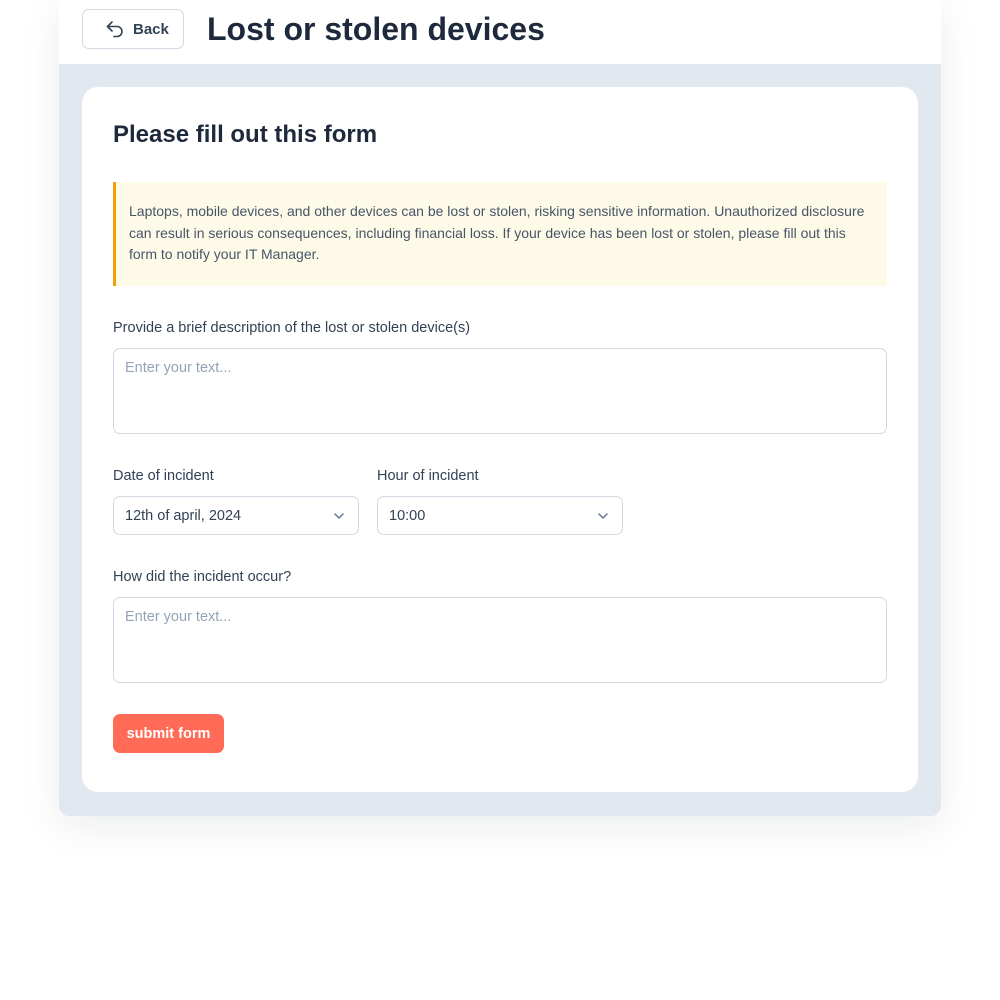  I want to click on back-arrow-icon, so click(114, 29).